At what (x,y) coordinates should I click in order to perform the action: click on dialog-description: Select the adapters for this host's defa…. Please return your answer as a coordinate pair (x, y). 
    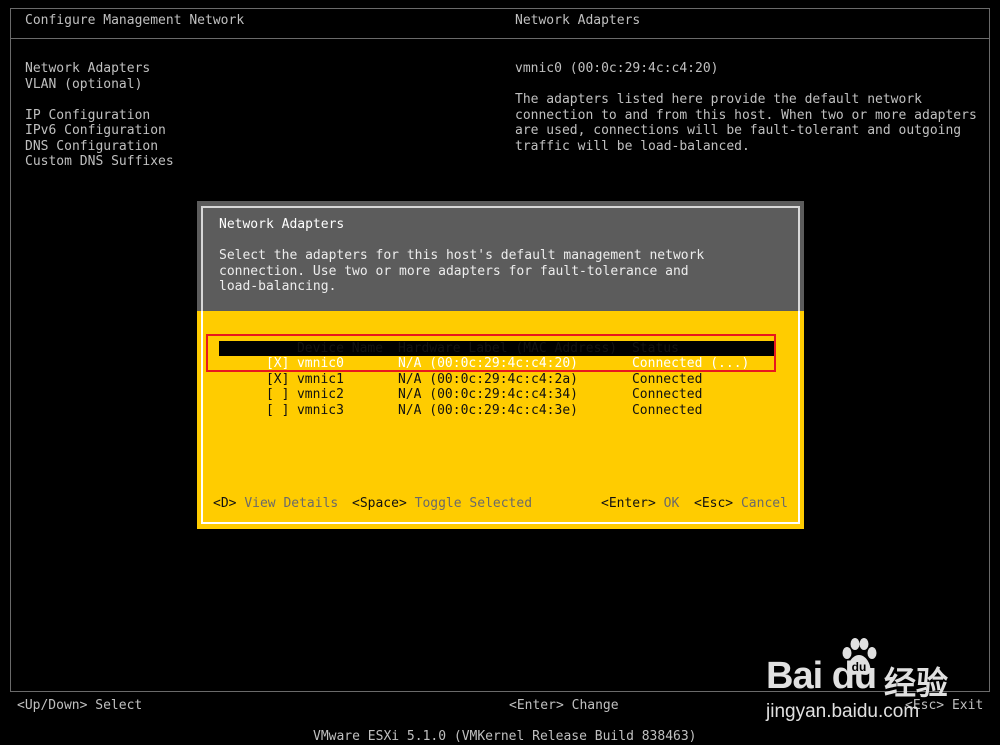
    Looking at the image, I should click on (461, 271).